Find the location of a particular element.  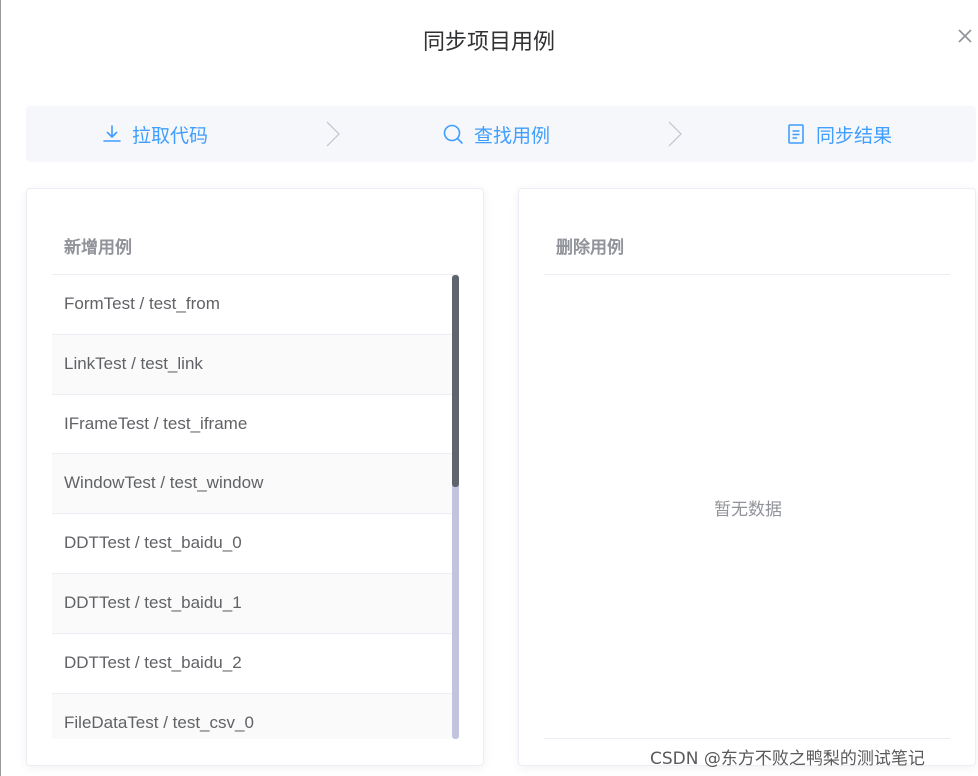

step-find-cases: 查找用例 is located at coordinates (496, 134).